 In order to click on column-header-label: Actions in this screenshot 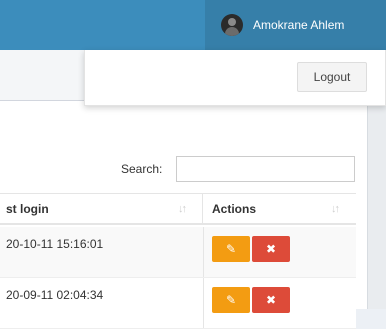, I will do `click(234, 208)`.